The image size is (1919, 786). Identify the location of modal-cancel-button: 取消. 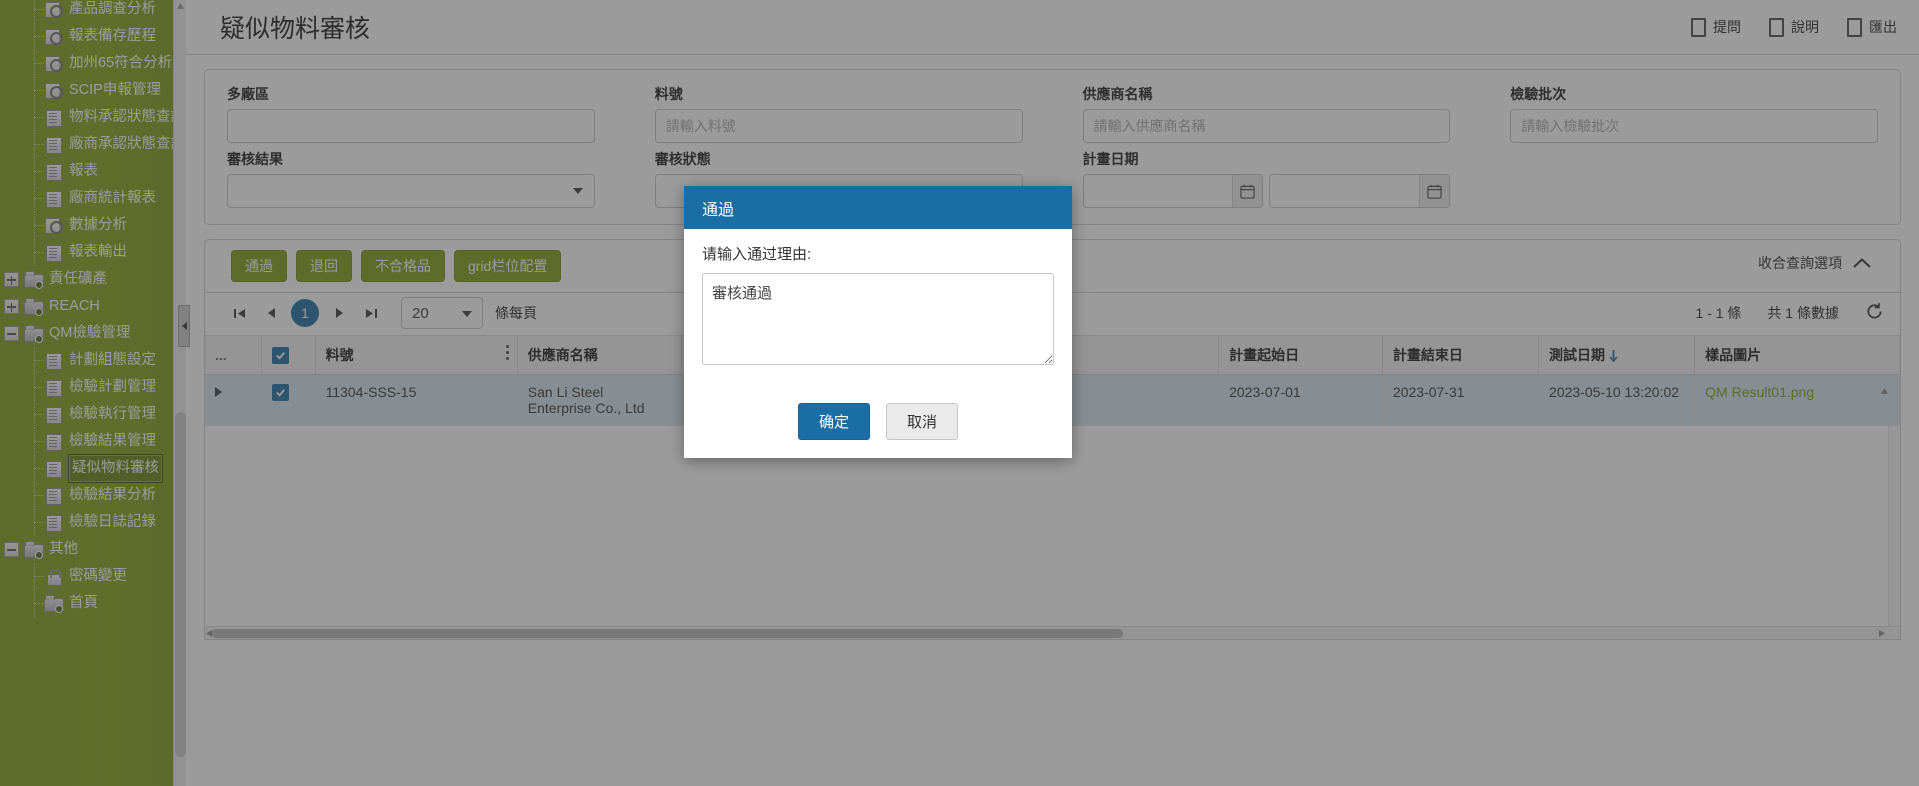
(922, 421).